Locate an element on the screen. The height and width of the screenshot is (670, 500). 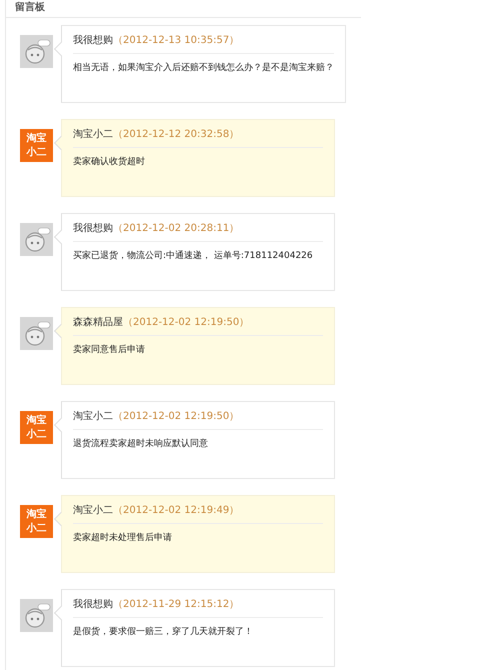
author-name: 森森精品屋 is located at coordinates (98, 322).